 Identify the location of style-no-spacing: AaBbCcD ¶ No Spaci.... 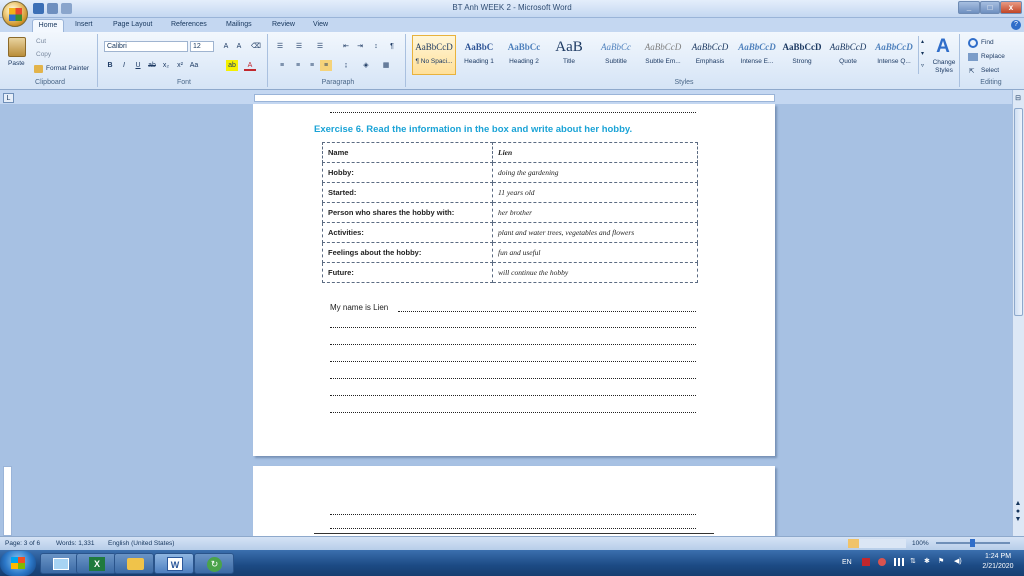
(434, 55).